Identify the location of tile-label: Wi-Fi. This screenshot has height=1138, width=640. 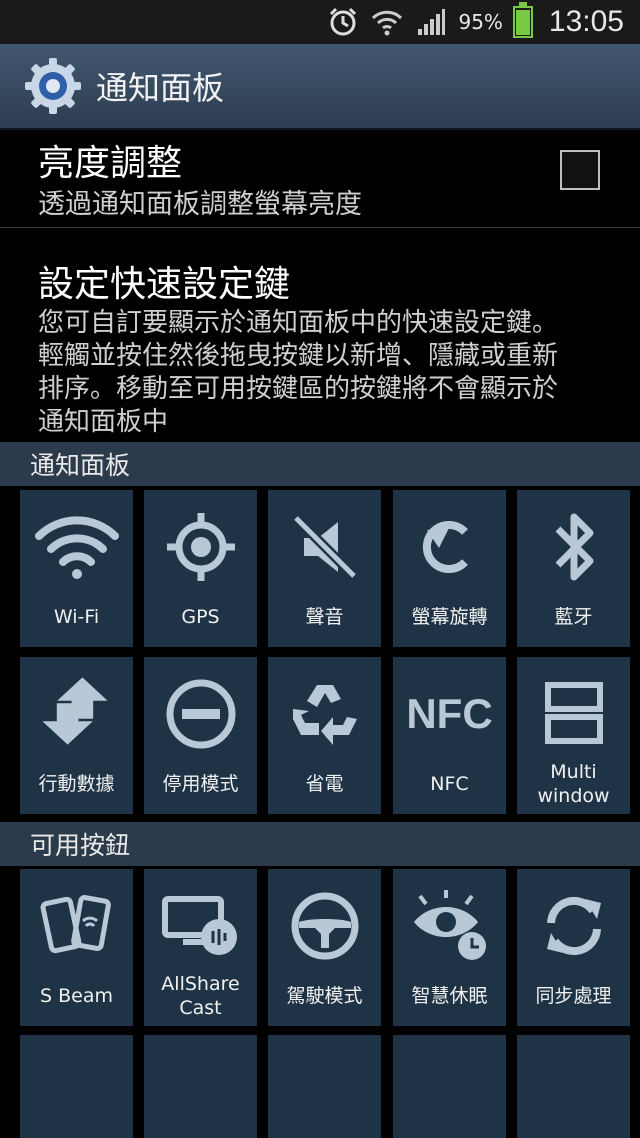
(76, 616).